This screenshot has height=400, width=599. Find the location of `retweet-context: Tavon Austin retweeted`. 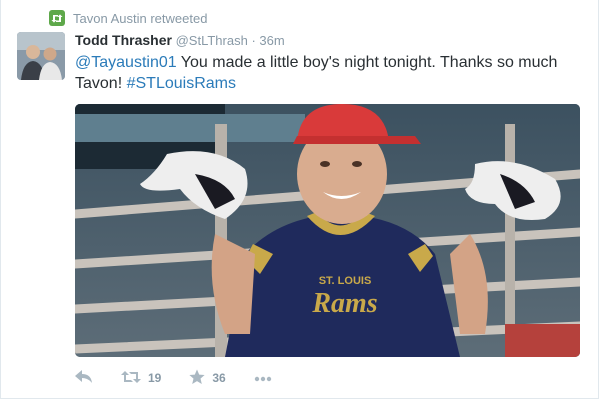

retweet-context: Tavon Austin retweeted is located at coordinates (128, 18).